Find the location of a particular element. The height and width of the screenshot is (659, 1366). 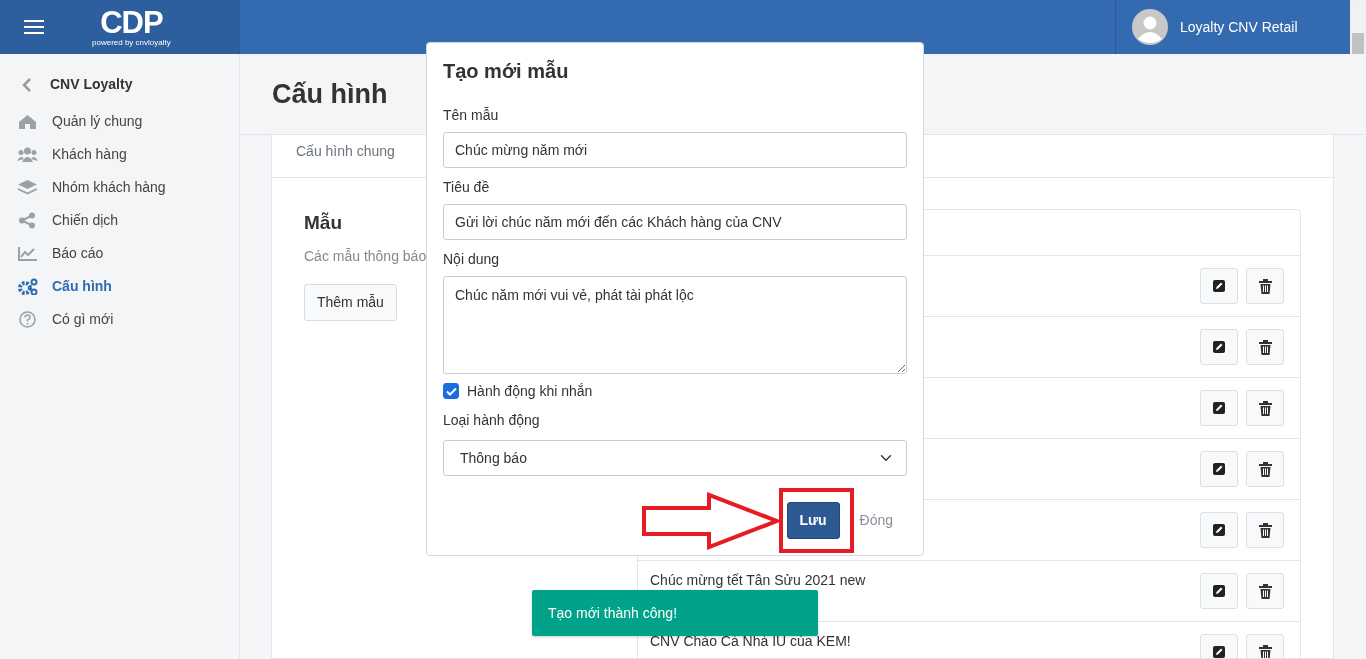

select-field: Thông báo is located at coordinates (675, 458).